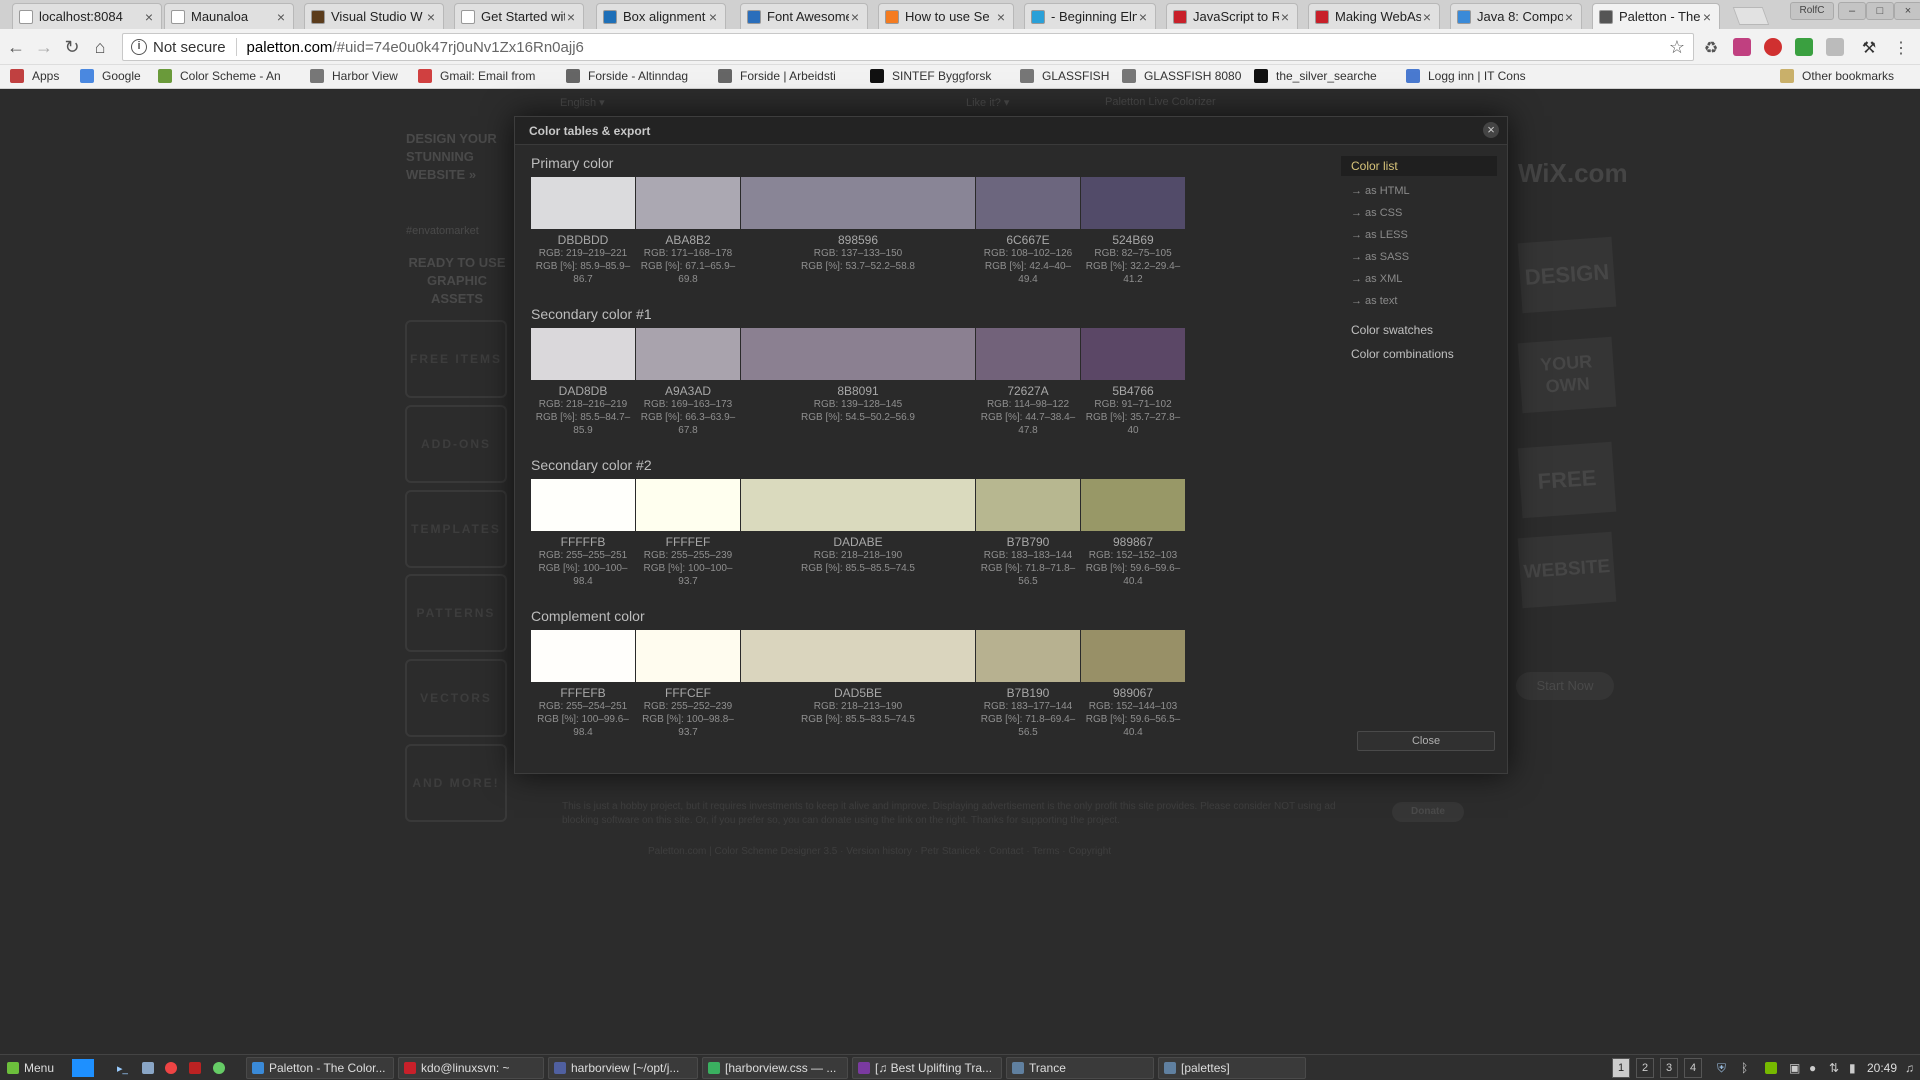 The image size is (1920, 1080). Describe the element at coordinates (44, 47) in the screenshot. I see `forward-icon: →` at that location.